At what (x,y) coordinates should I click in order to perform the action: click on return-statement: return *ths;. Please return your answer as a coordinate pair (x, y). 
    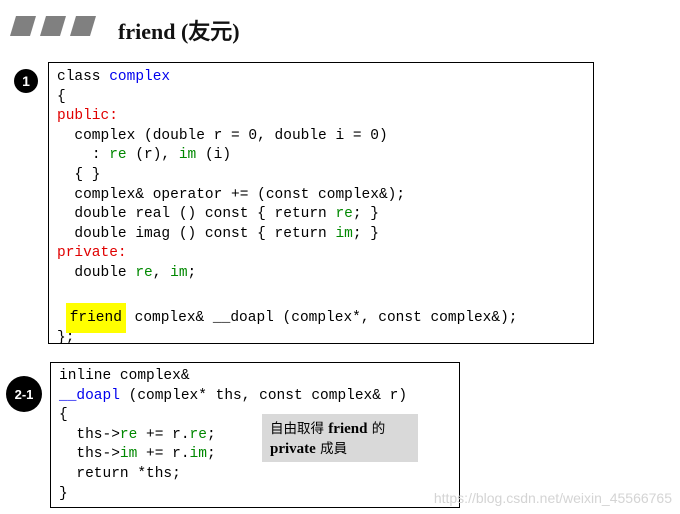
    Looking at the image, I should click on (128, 473).